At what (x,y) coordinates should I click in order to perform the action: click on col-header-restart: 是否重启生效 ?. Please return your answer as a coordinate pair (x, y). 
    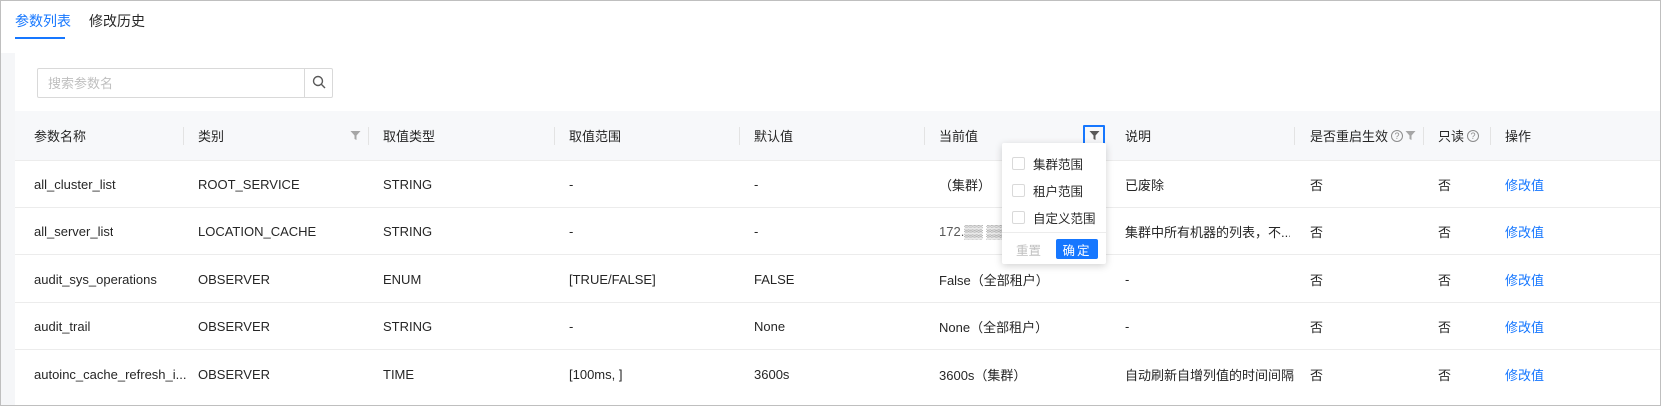
    Looking at the image, I should click on (1357, 135).